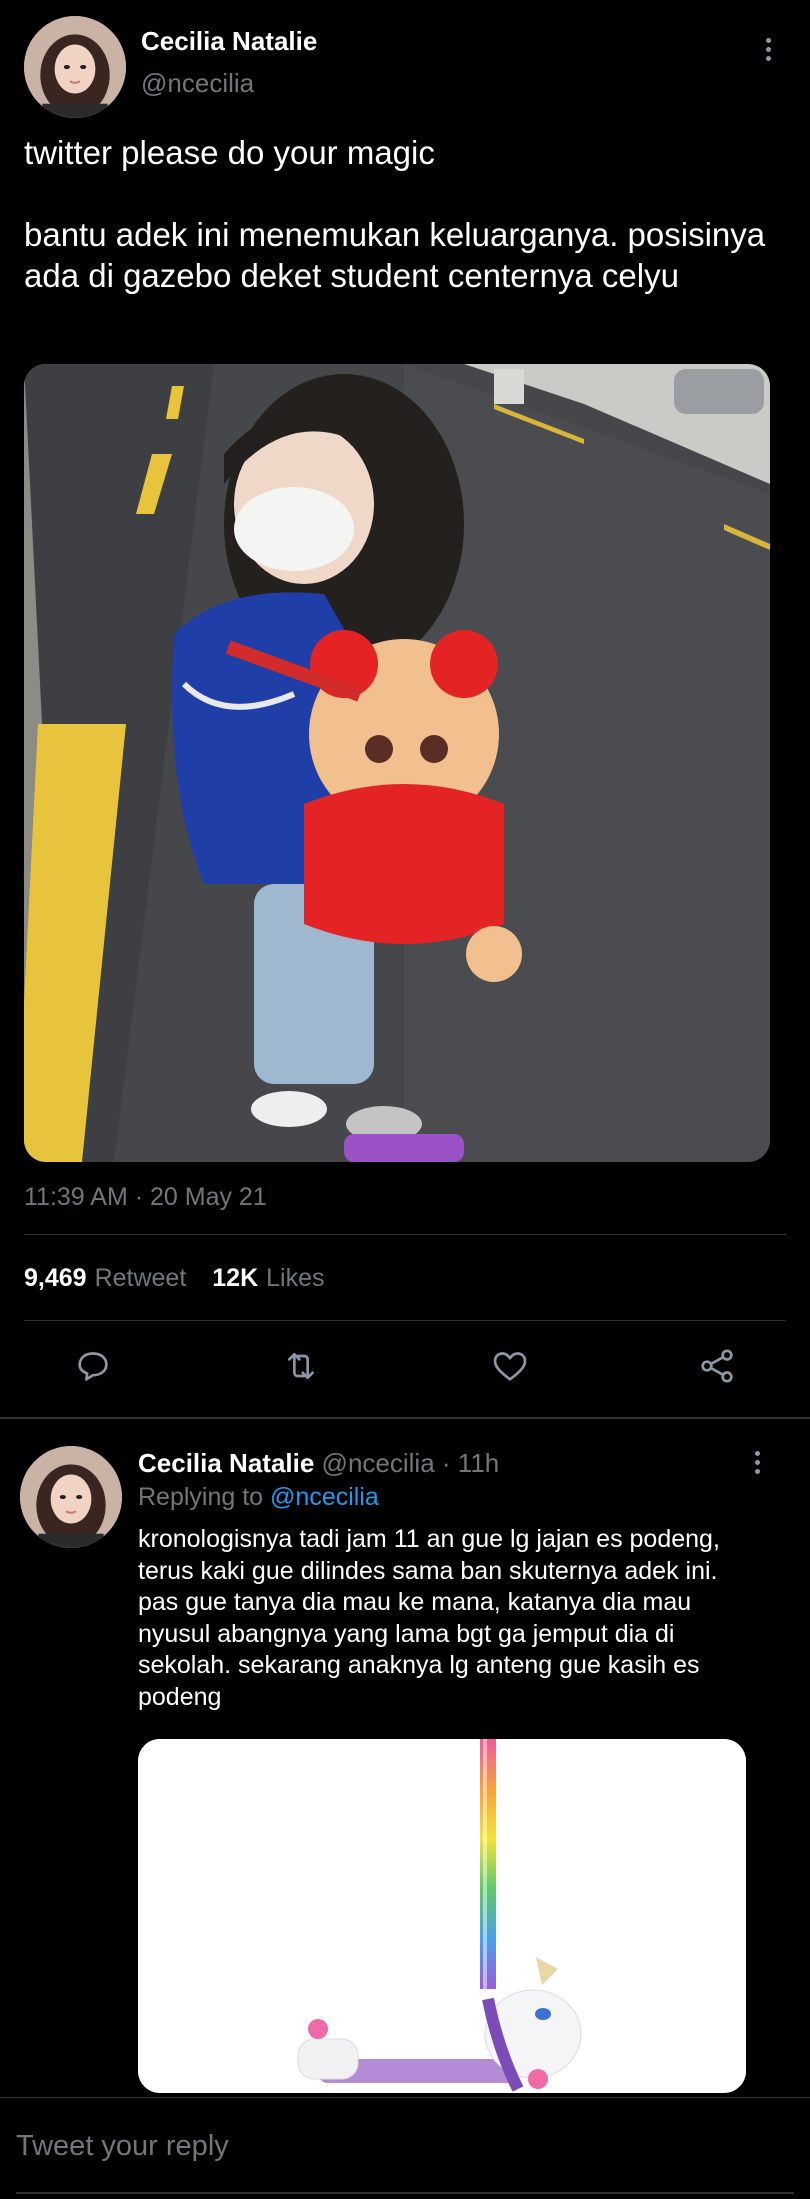 The height and width of the screenshot is (2199, 810). I want to click on share-button, so click(717, 1366).